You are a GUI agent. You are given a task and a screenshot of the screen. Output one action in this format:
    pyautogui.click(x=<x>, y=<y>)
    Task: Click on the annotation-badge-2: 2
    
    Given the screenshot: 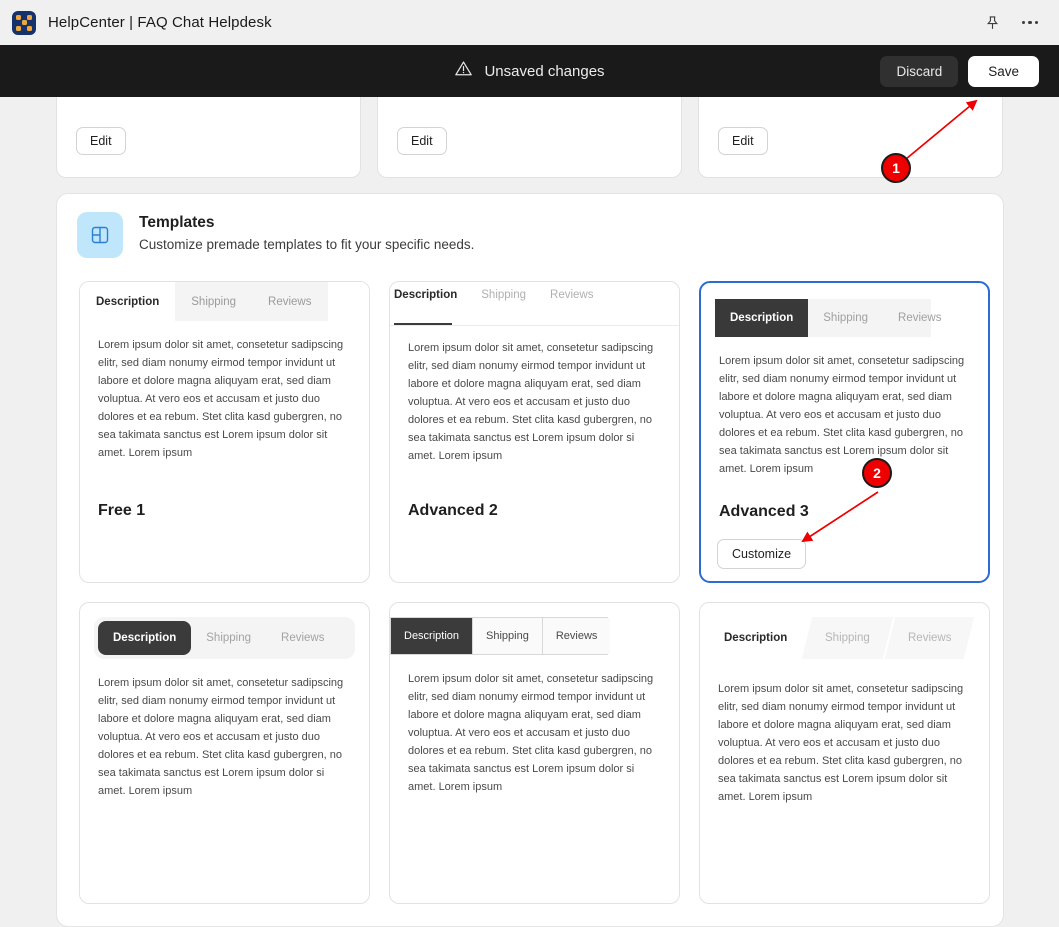 What is the action you would take?
    pyautogui.click(x=877, y=473)
    